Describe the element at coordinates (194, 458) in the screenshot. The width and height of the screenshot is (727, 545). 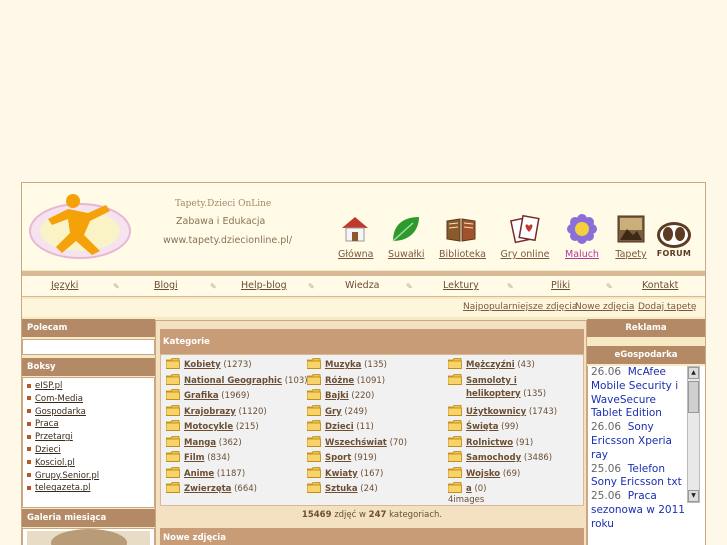
I see `category-link: Film` at that location.